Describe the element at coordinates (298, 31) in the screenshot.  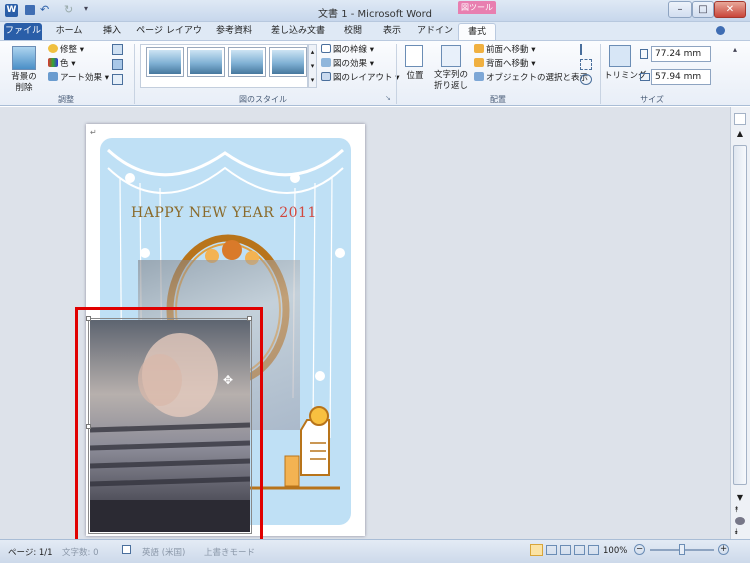
I see `tab-mailings: 差し込み文書` at that location.